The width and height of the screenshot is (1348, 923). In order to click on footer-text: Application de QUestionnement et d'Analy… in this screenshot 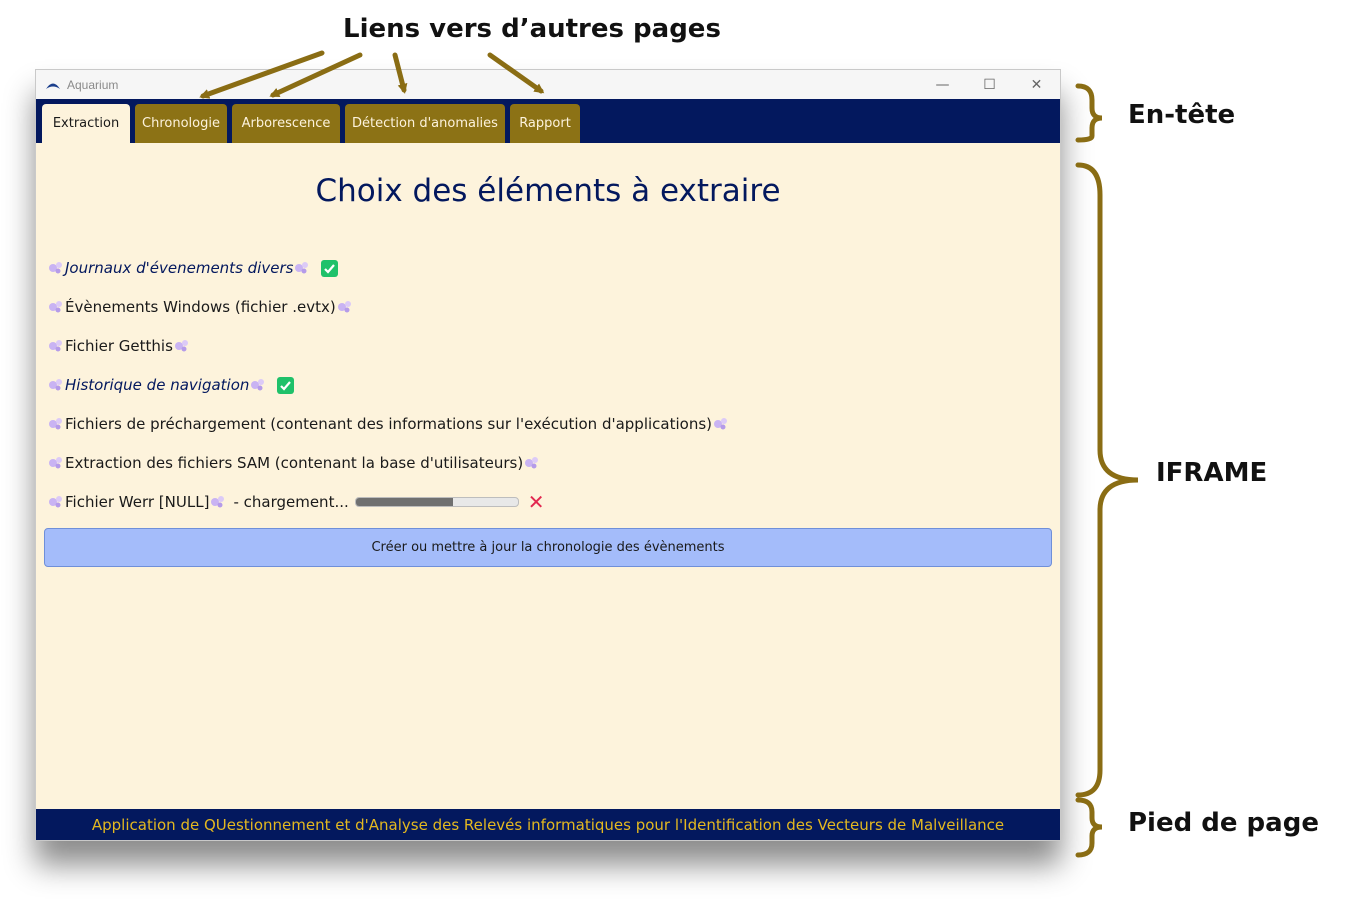, I will do `click(548, 824)`.